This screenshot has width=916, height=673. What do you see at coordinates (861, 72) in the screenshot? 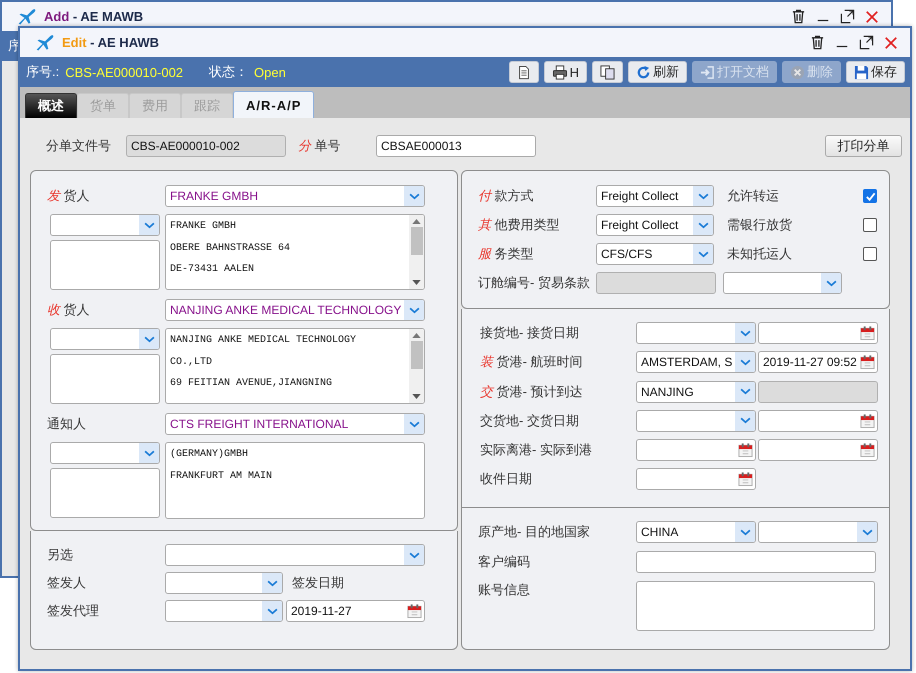
I see `save-icon` at bounding box center [861, 72].